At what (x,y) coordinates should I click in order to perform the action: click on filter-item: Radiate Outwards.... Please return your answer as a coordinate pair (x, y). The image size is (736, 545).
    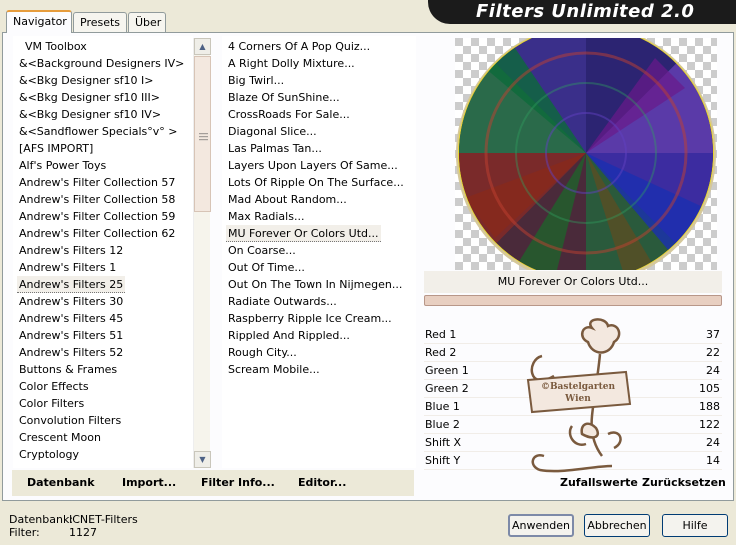
    Looking at the image, I should click on (282, 301).